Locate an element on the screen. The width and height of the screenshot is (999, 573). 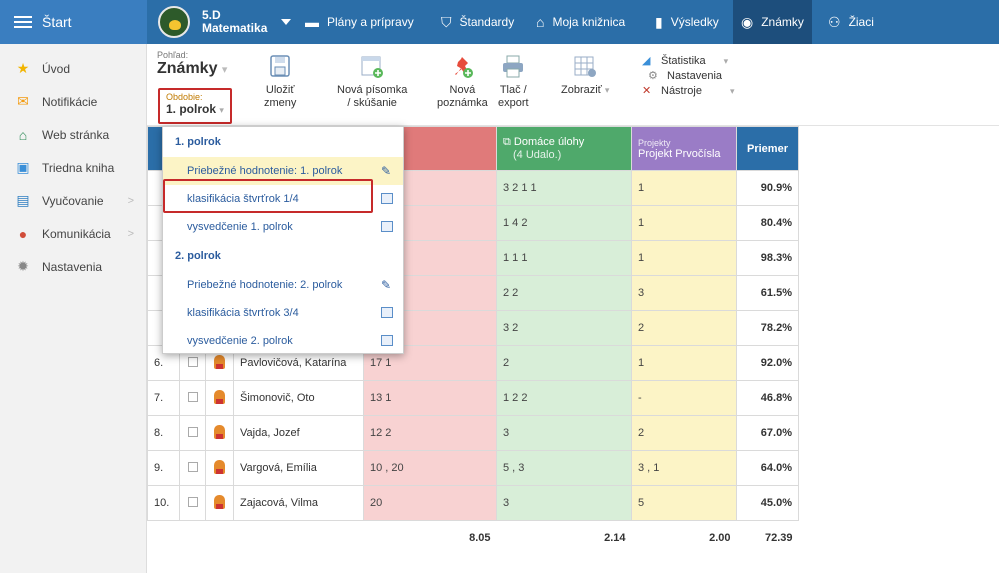
col-b-title: Domáce úlohy is located at coordinates (549, 142).